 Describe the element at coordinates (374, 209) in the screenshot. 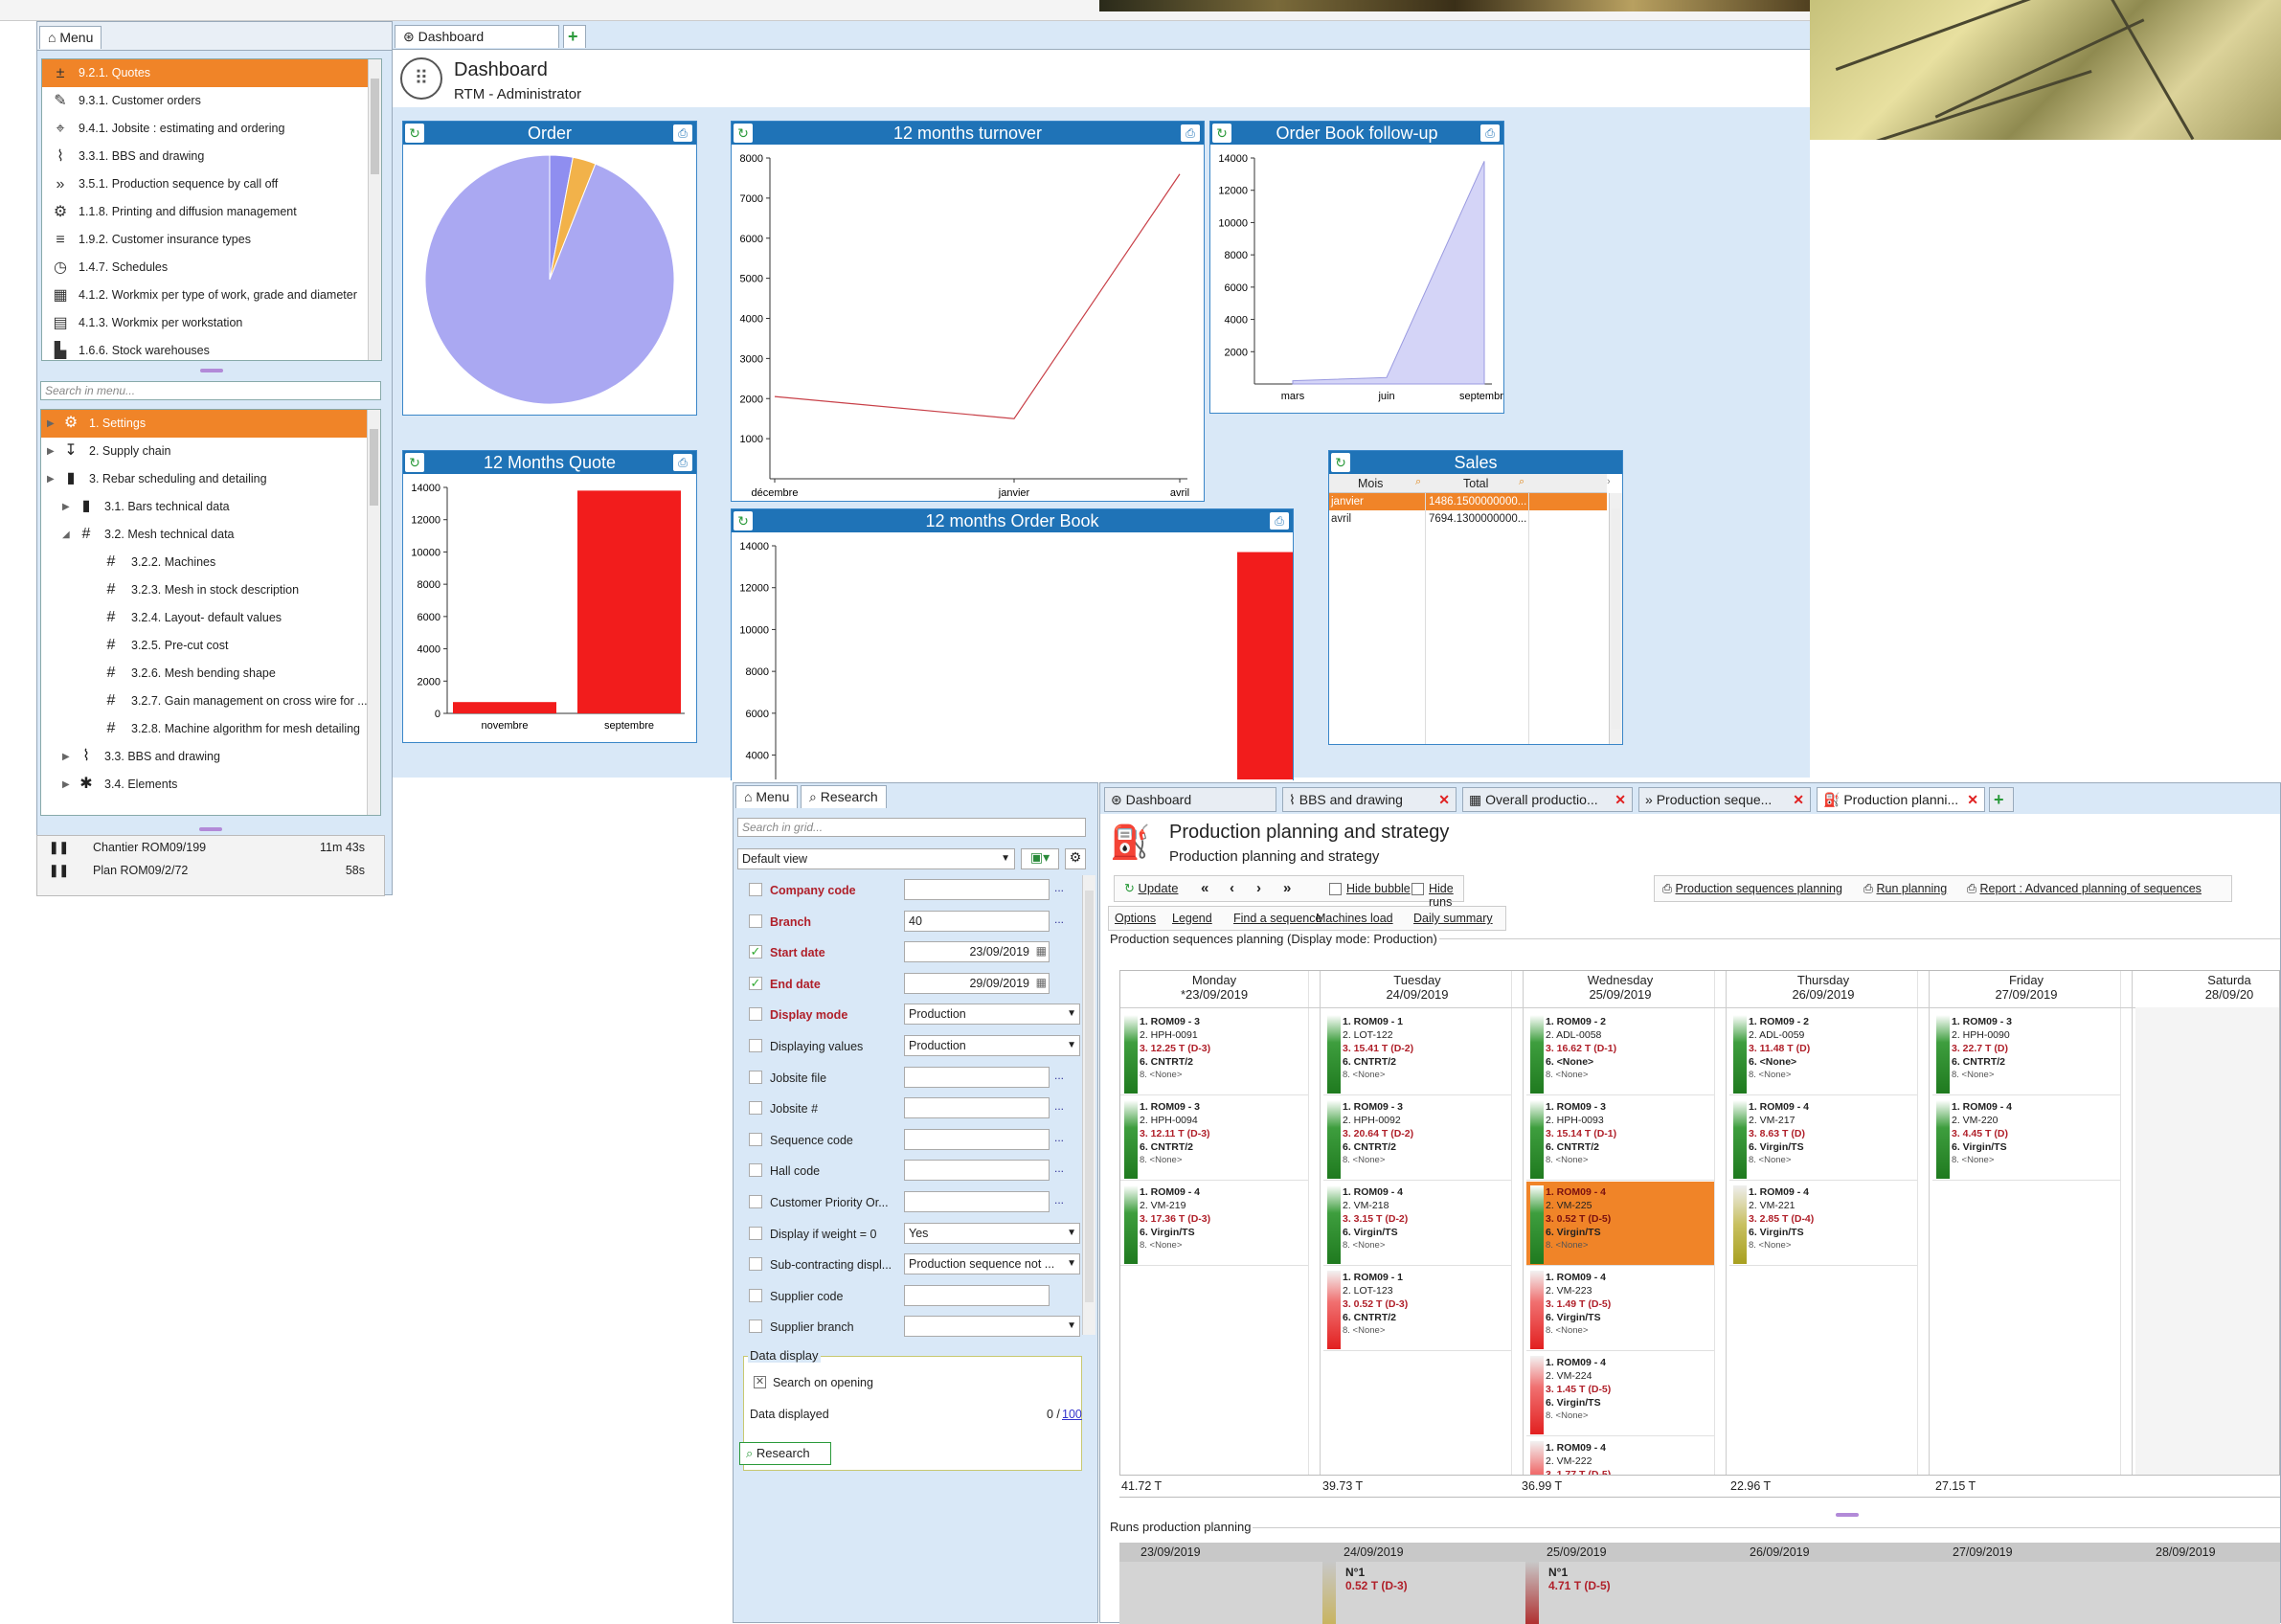

I see `favorites-scrollbar` at that location.